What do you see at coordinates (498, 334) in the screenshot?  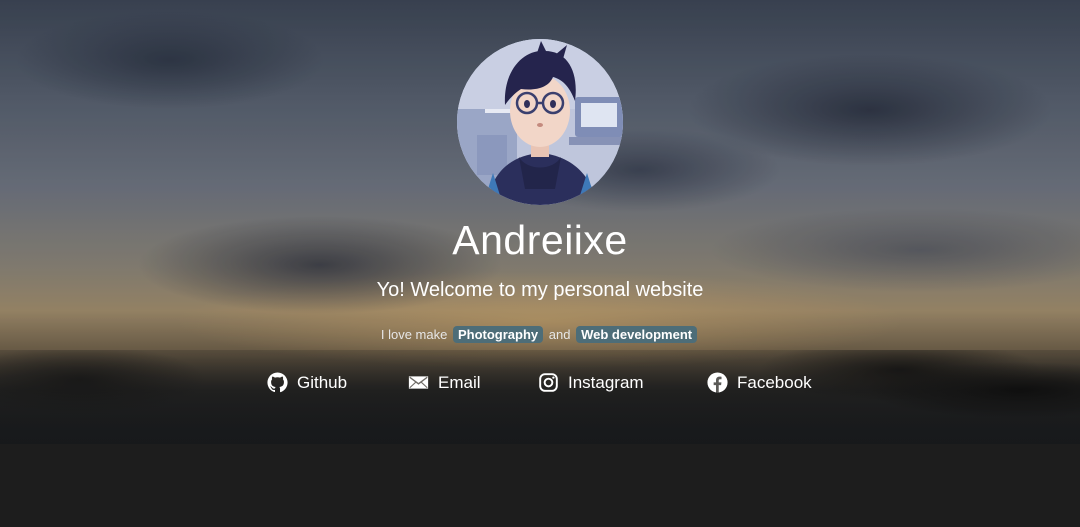 I see `tag-photography: Photography` at bounding box center [498, 334].